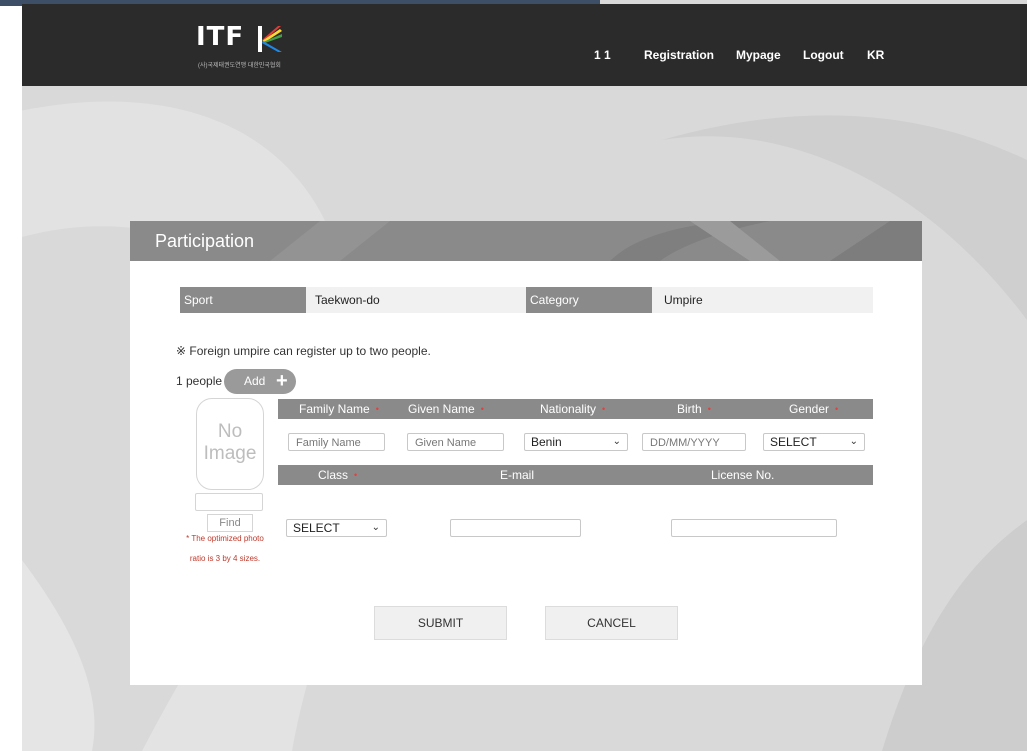 This screenshot has height=751, width=1027. What do you see at coordinates (230, 523) in the screenshot?
I see `find-photo-button: Find` at bounding box center [230, 523].